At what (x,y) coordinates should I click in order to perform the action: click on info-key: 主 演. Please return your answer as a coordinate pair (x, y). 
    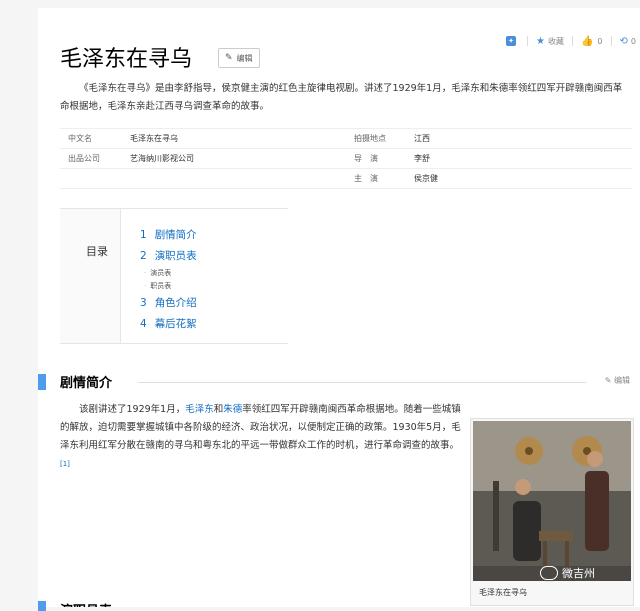
    Looking at the image, I should click on (366, 178).